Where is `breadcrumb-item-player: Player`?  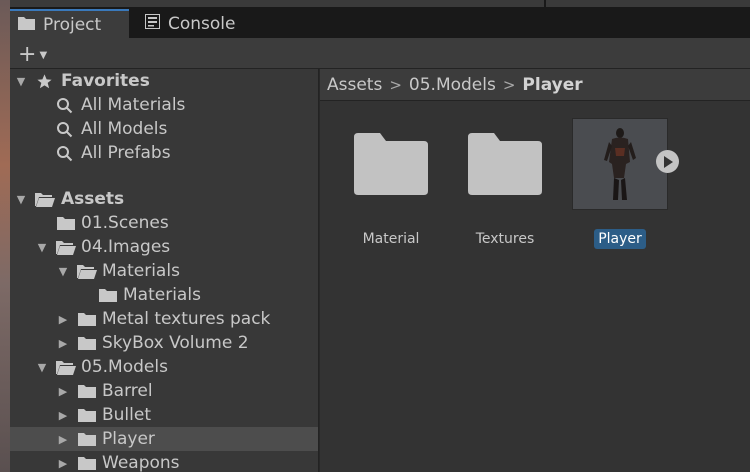 breadcrumb-item-player: Player is located at coordinates (552, 85).